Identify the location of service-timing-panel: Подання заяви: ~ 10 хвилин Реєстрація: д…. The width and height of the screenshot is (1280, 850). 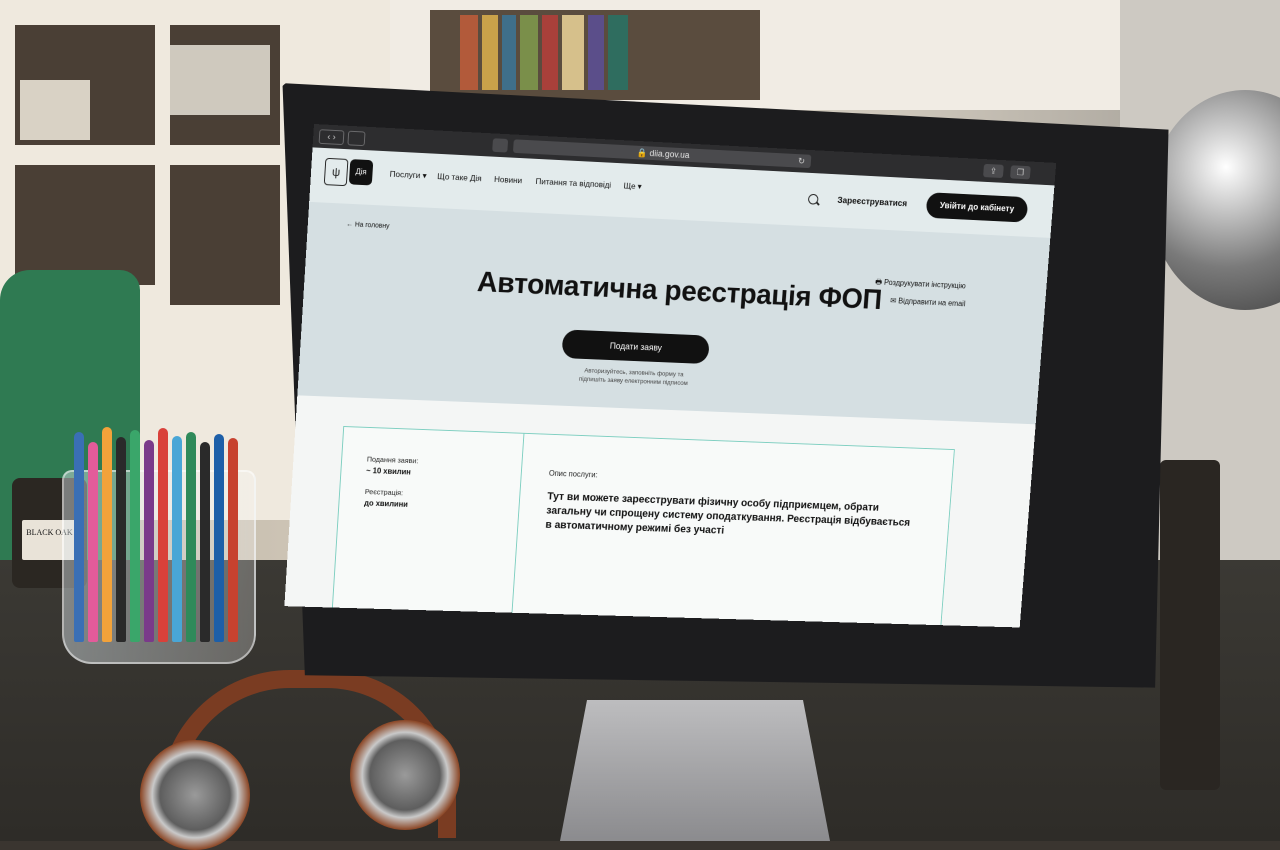
(427, 527).